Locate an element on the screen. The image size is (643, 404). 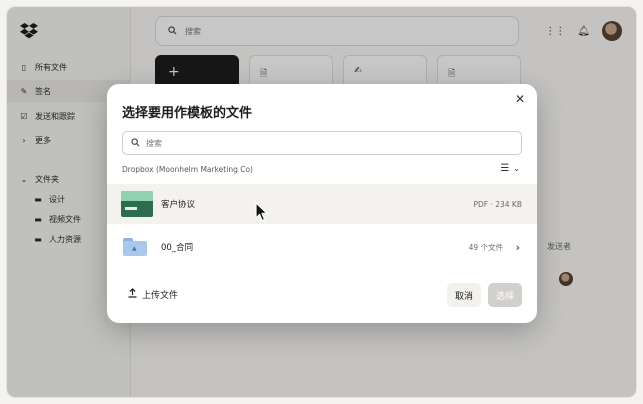
mouse-pointer-icon is located at coordinates (261, 212).